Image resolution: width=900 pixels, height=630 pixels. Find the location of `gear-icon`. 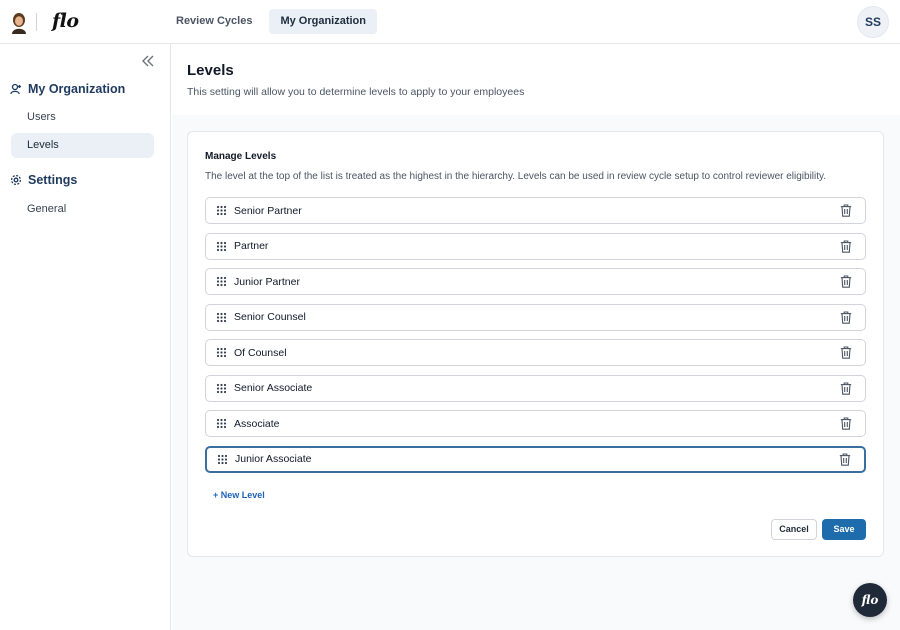

gear-icon is located at coordinates (16, 180).